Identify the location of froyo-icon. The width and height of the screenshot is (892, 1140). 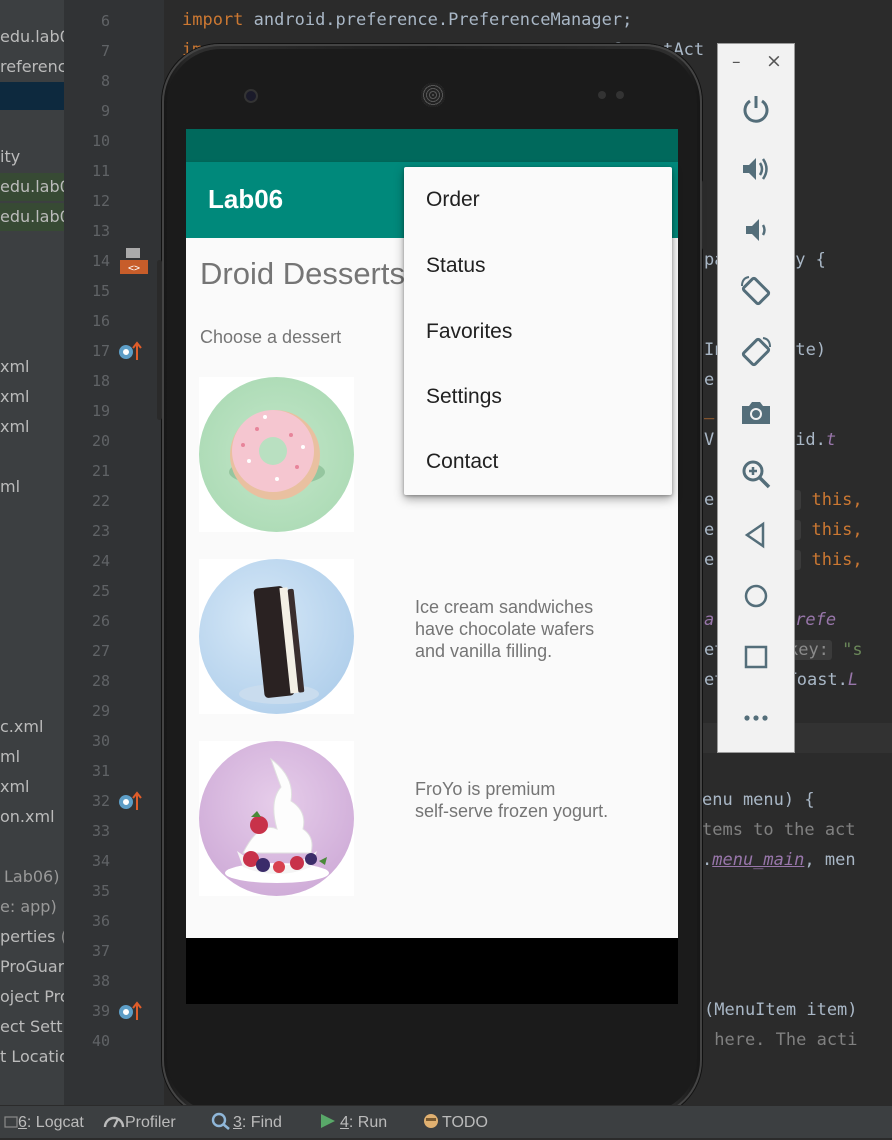
(277, 820).